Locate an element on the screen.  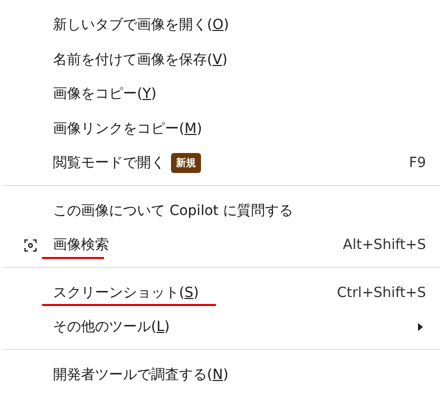
menu-item: 新しいタブで画像を開く(O) is located at coordinates (220, 25).